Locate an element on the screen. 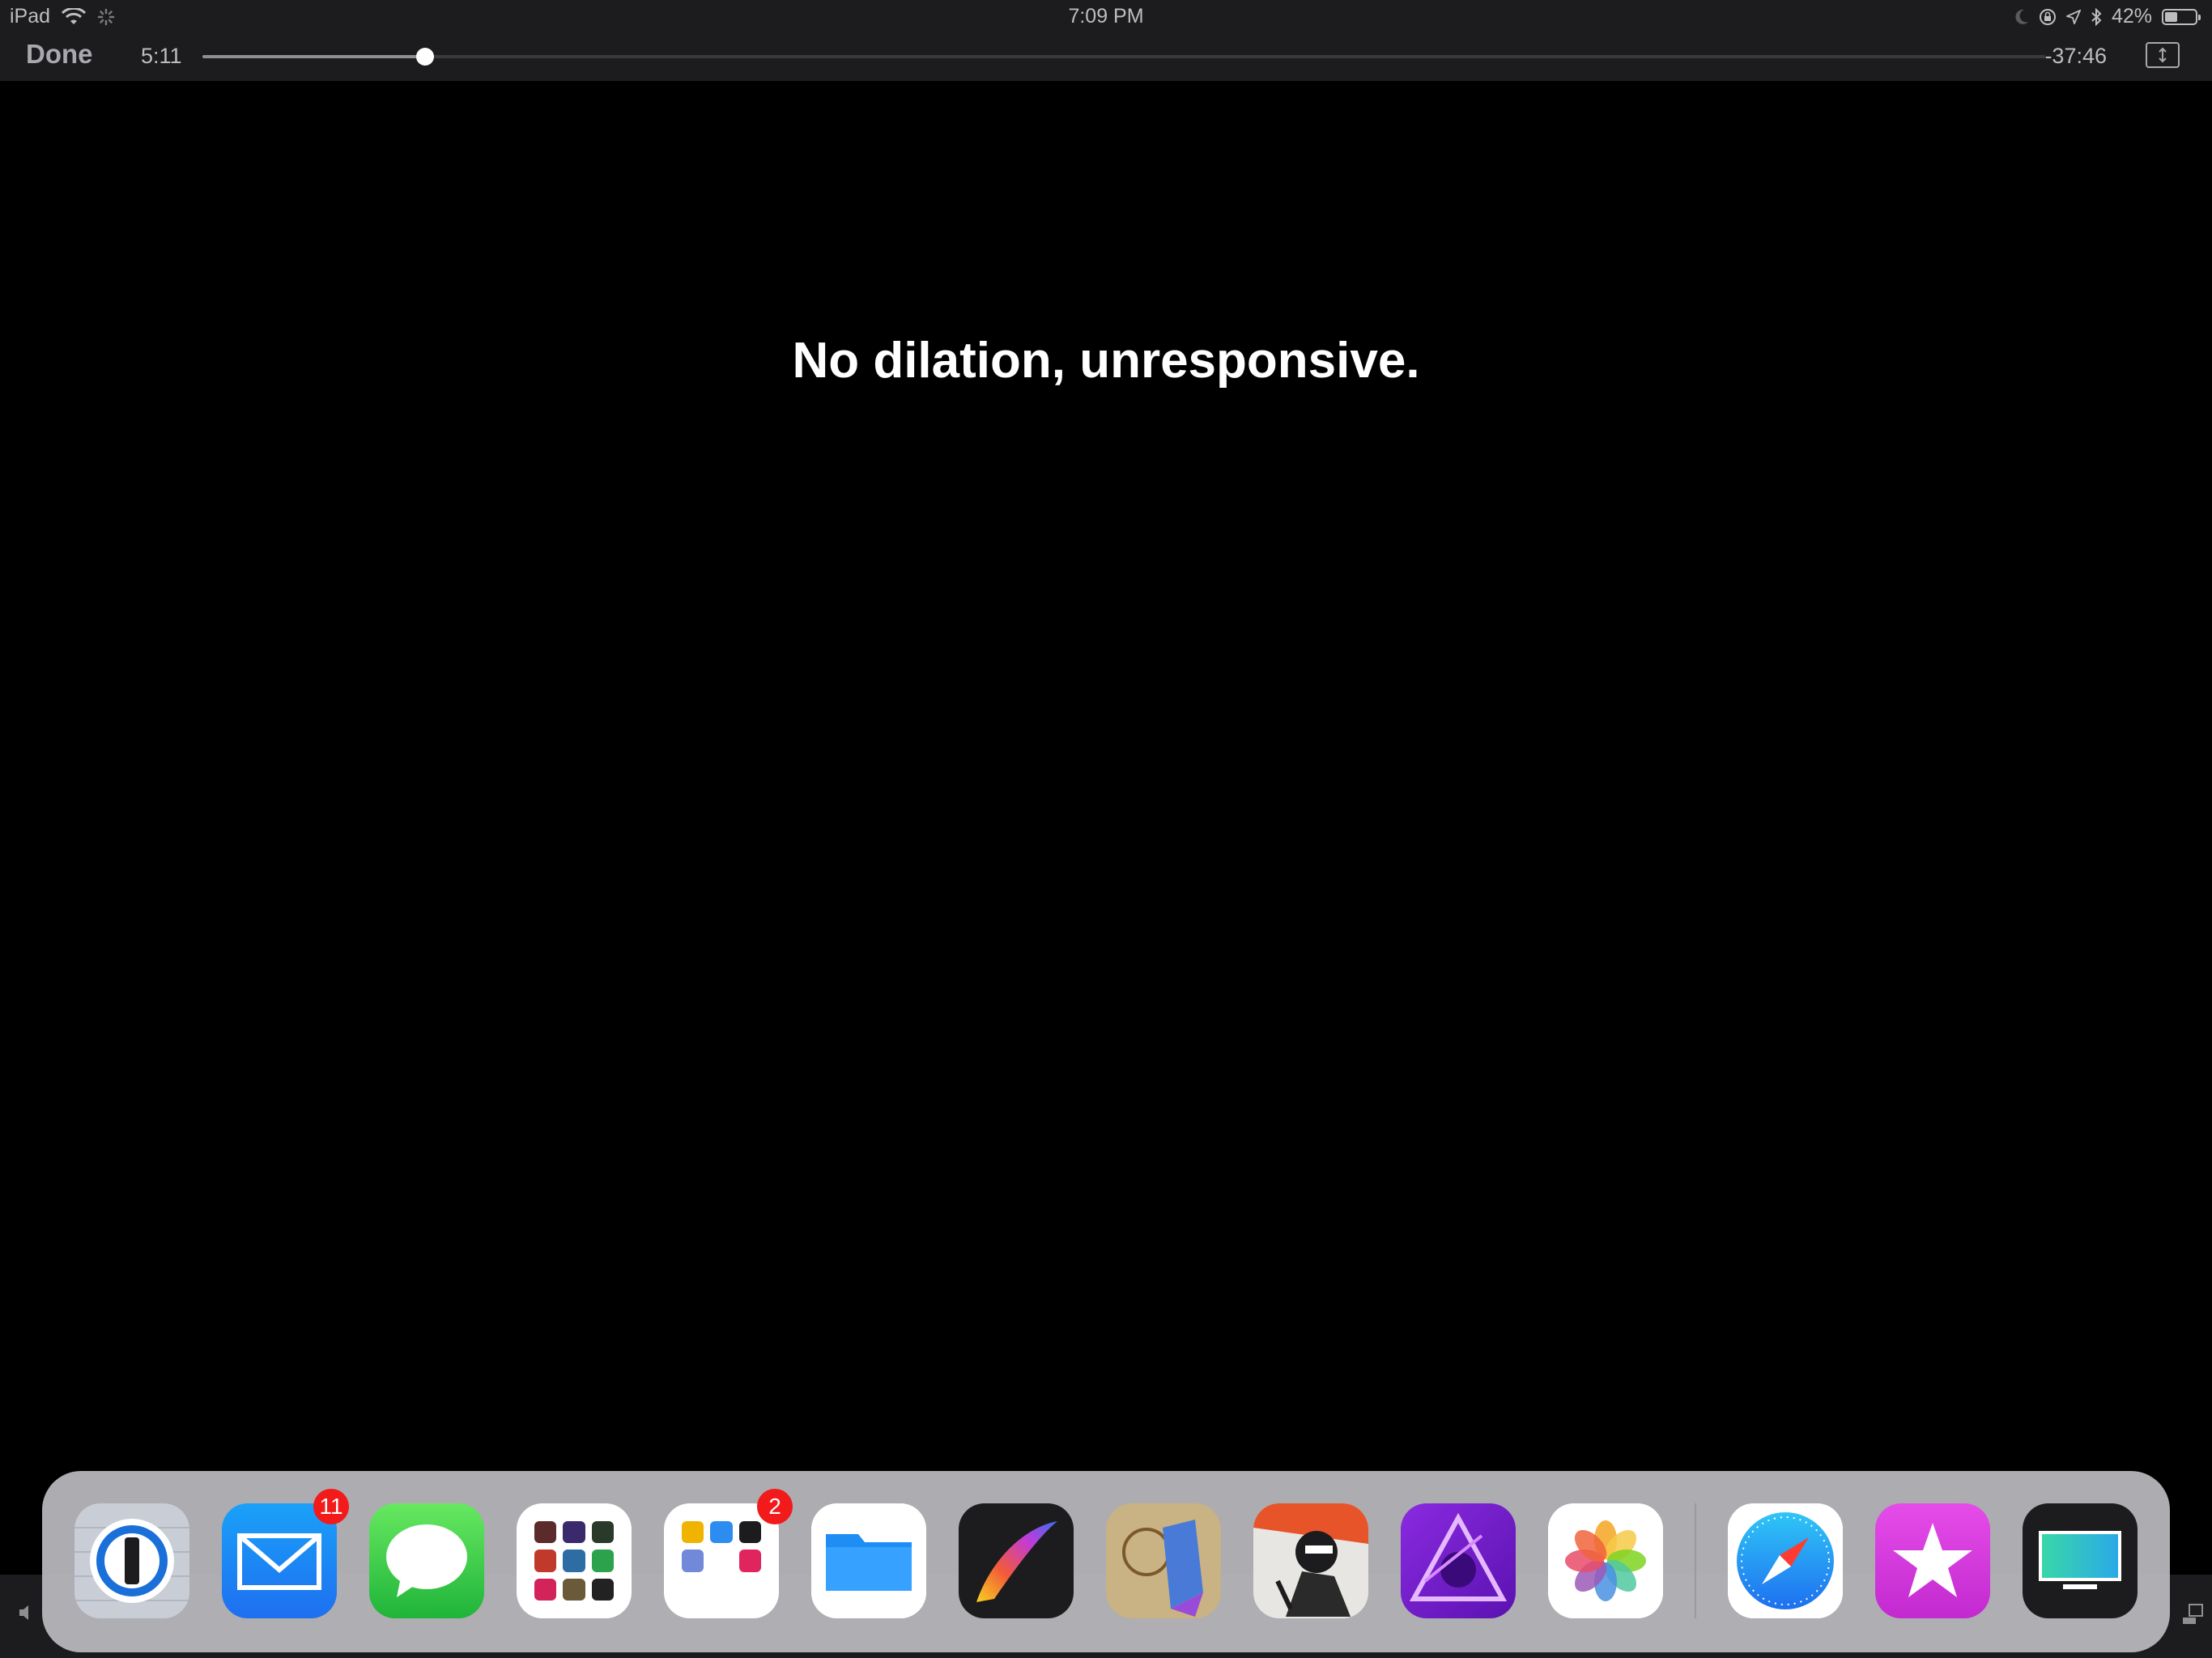 Image resolution: width=2212 pixels, height=1658 pixels. dock: 11 2 is located at coordinates (1106, 1561).